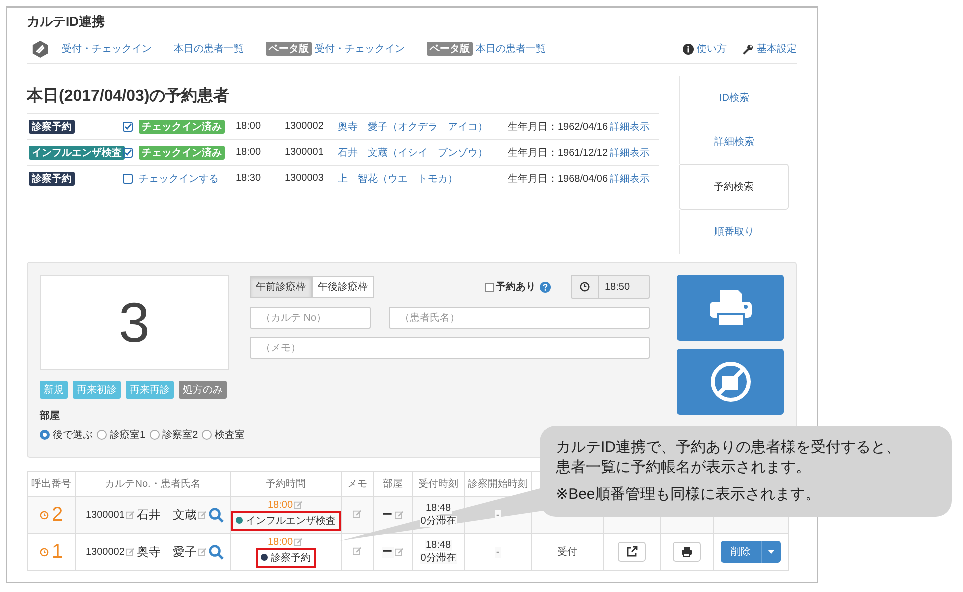 This screenshot has width=963, height=592. I want to click on app-title: カルテID連携, so click(66, 22).